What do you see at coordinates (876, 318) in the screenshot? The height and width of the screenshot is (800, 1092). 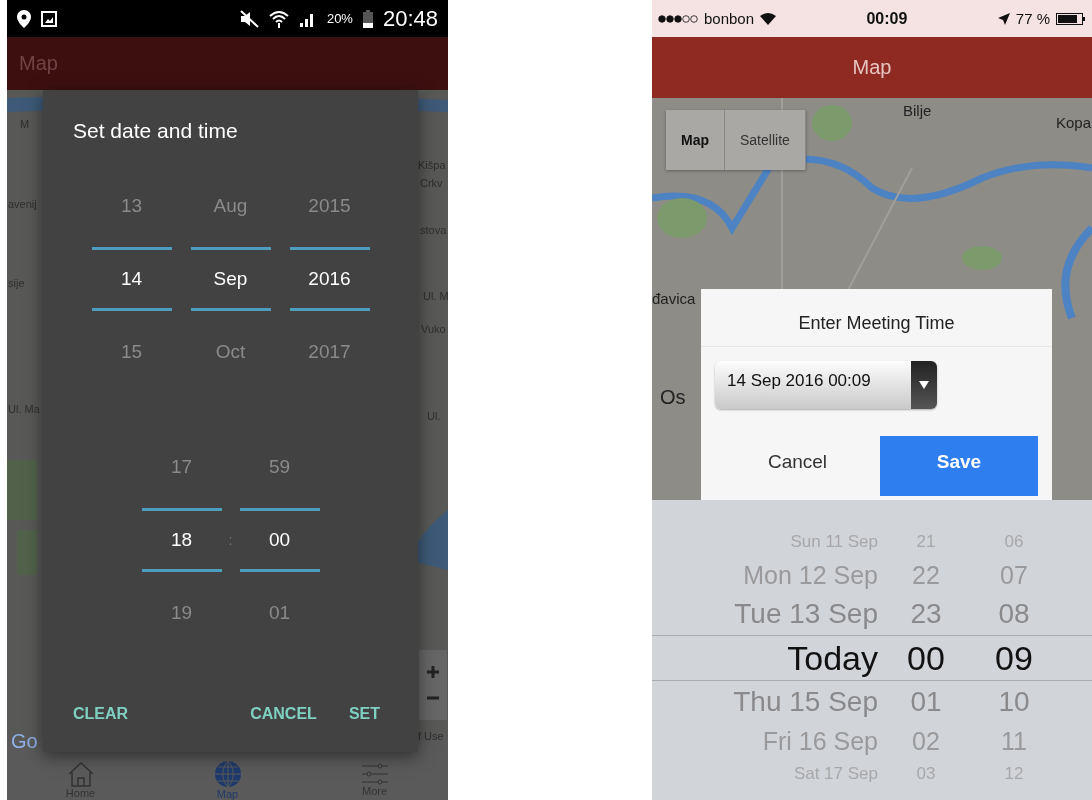 I see `dialog-title: Enter Meeting Time` at bounding box center [876, 318].